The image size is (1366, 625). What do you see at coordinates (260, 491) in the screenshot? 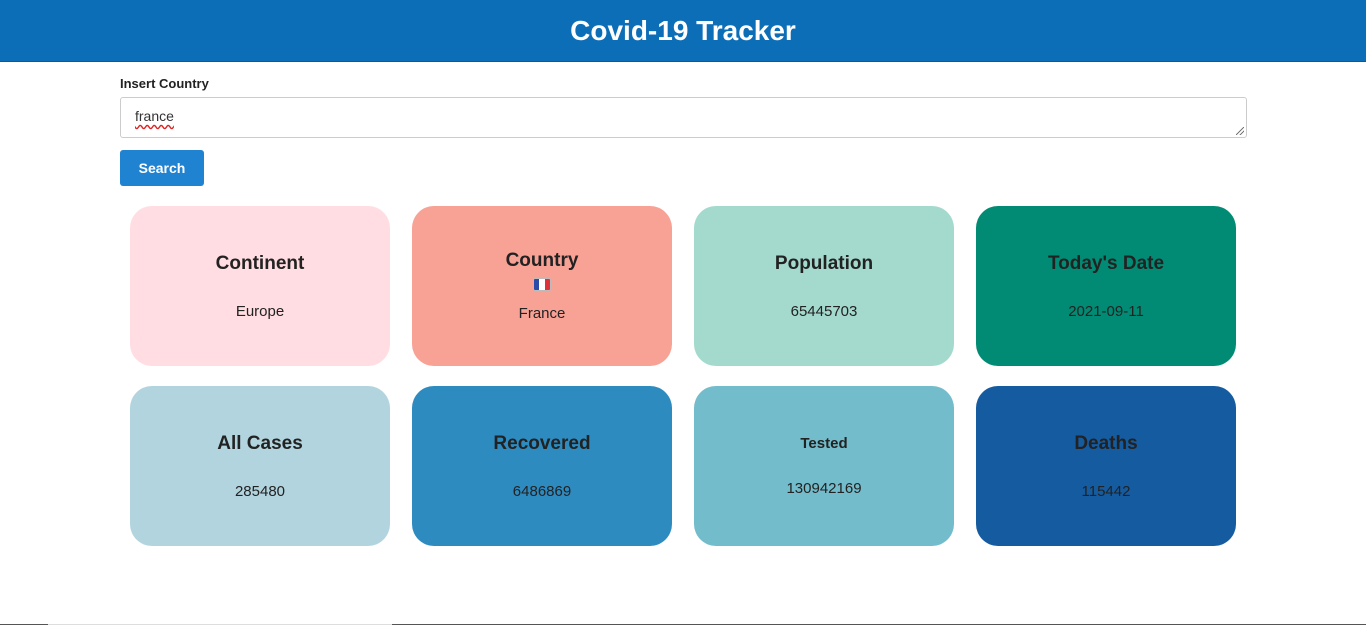
I see `cases-value: 285480` at bounding box center [260, 491].